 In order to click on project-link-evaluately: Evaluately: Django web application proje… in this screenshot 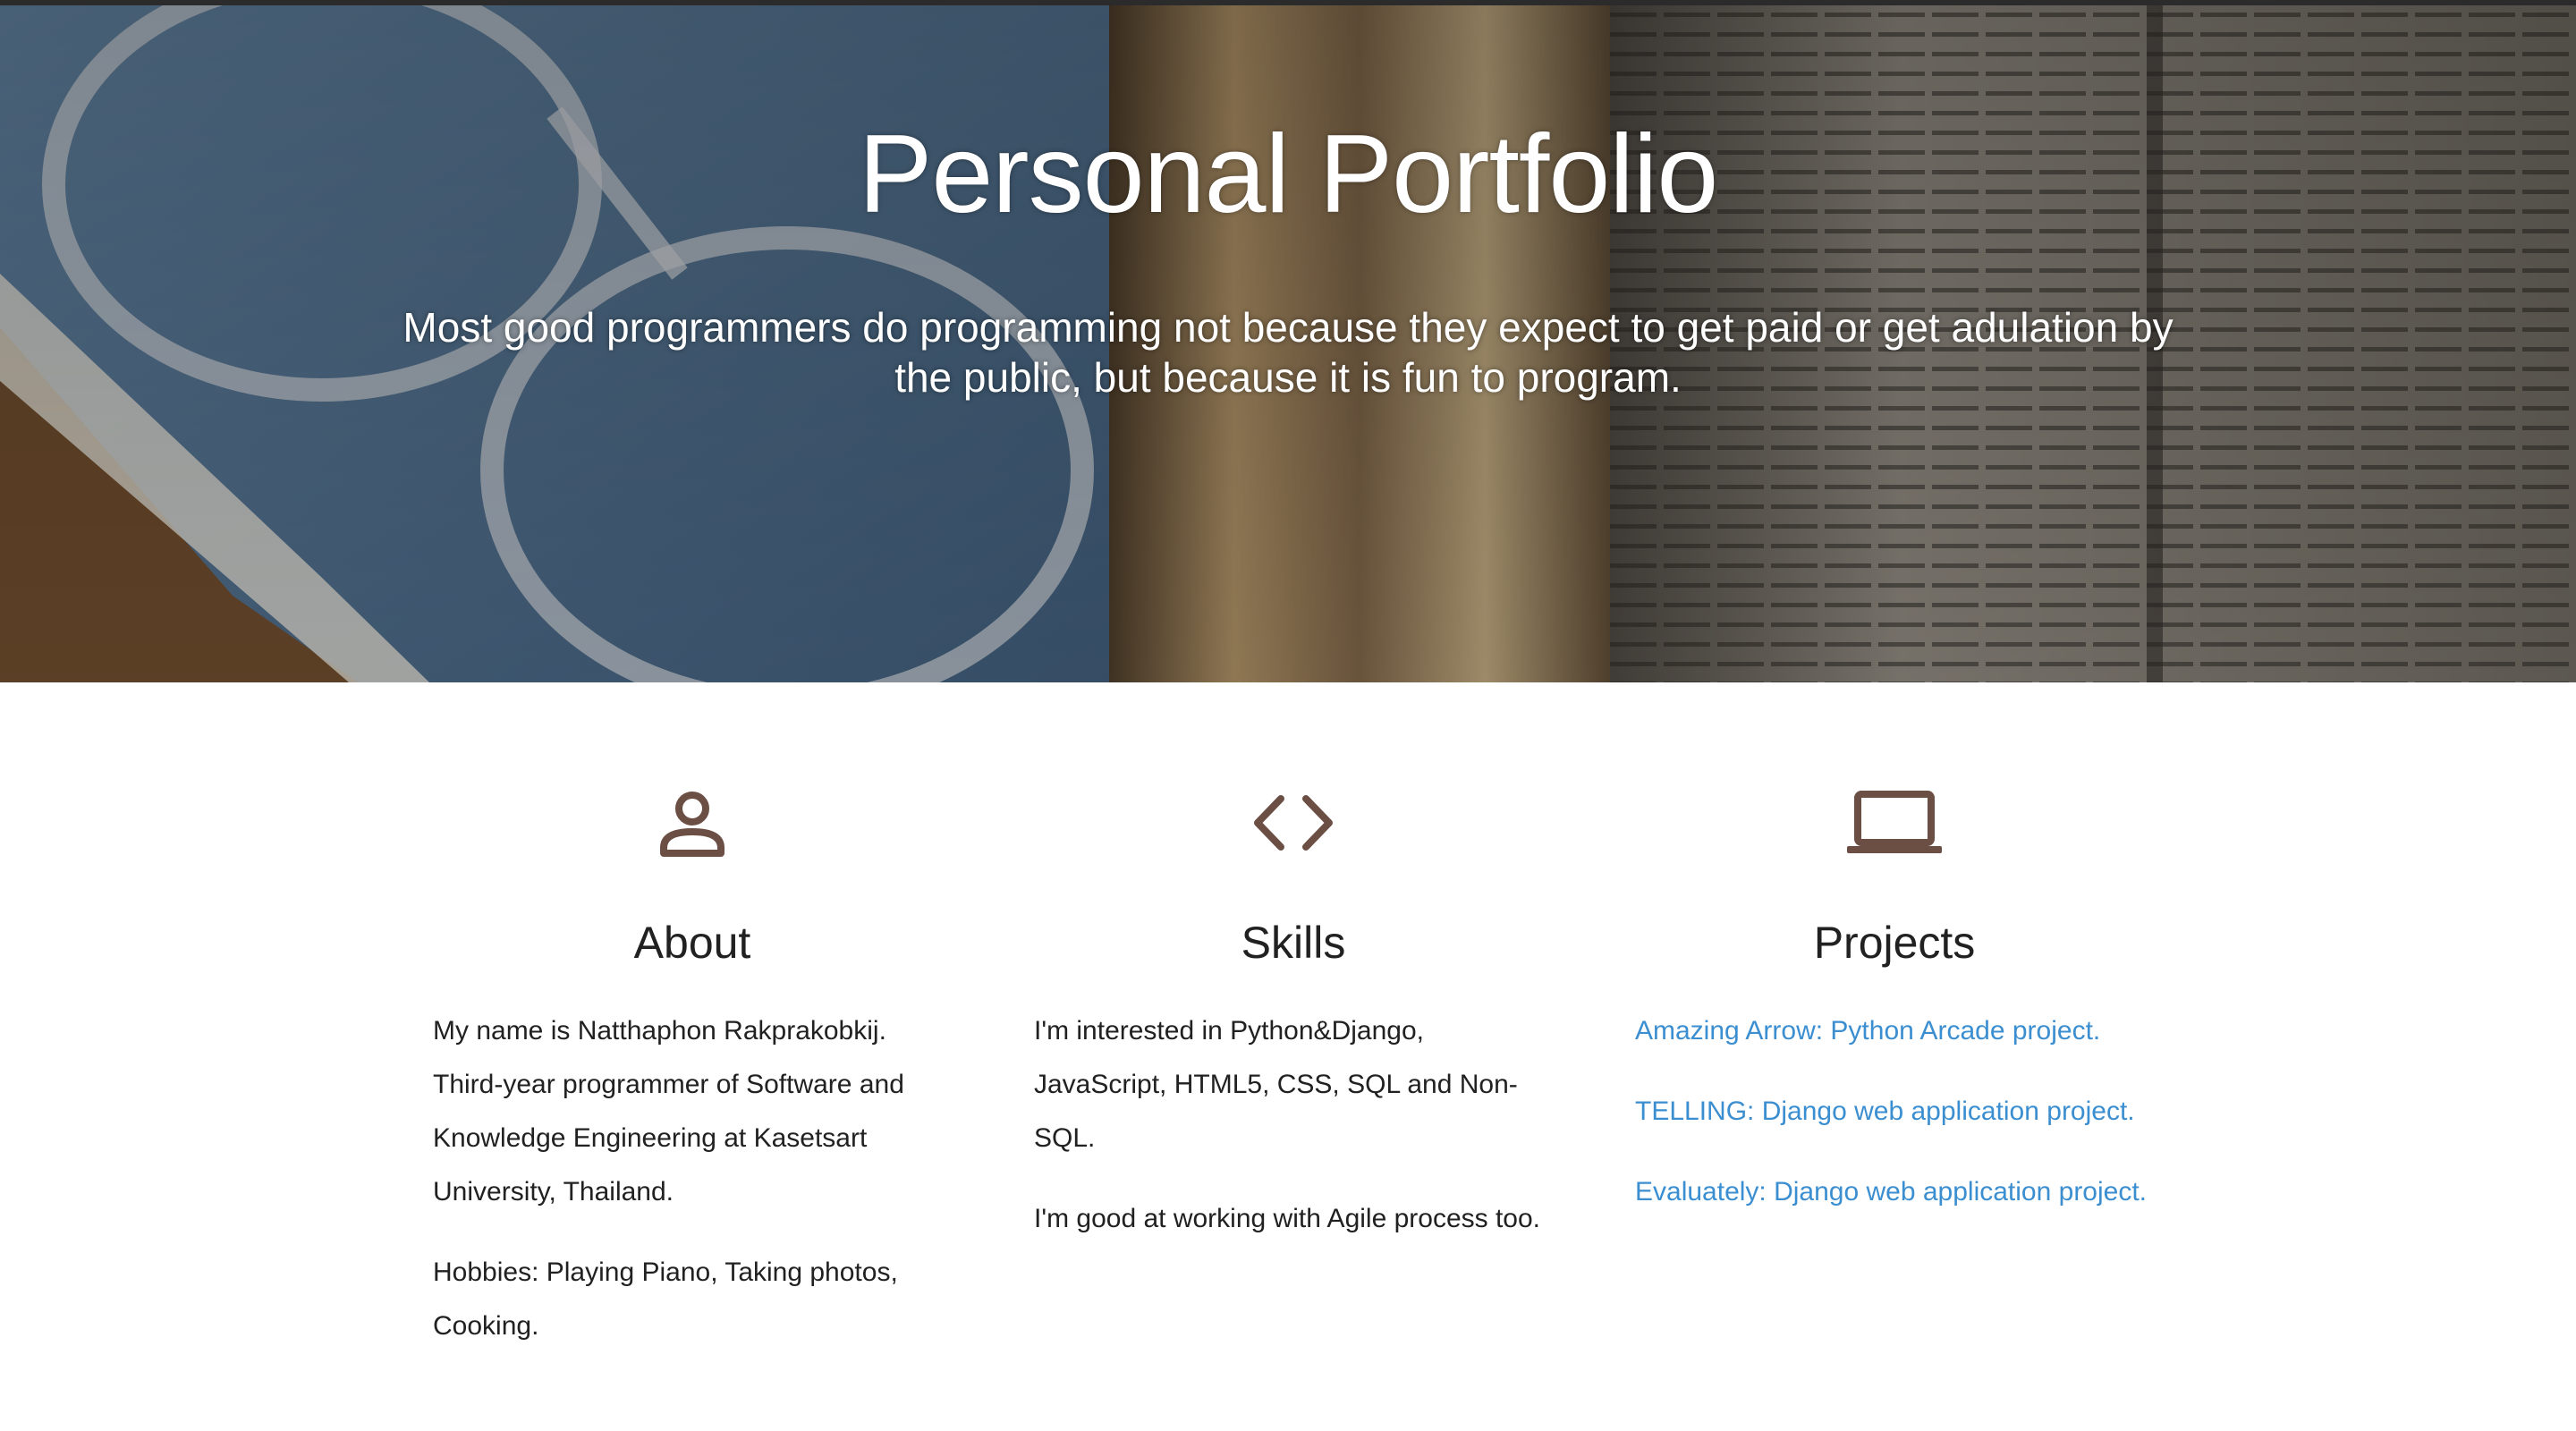, I will do `click(1894, 1192)`.